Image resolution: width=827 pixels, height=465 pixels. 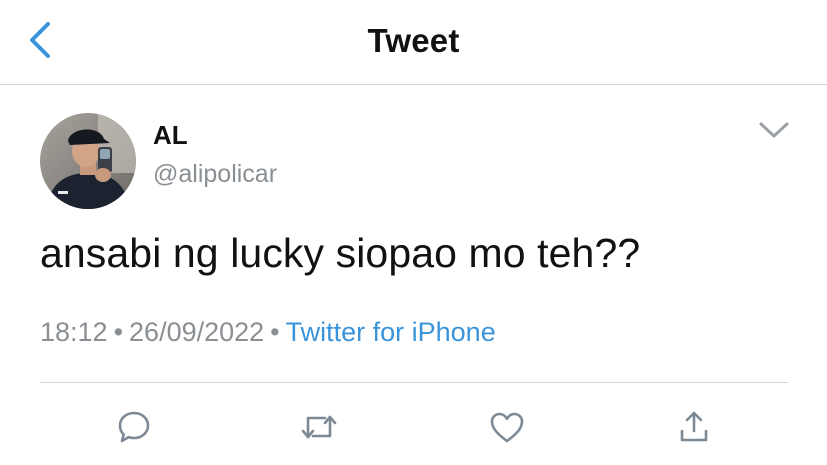 I want to click on author-name: AL, so click(x=170, y=135).